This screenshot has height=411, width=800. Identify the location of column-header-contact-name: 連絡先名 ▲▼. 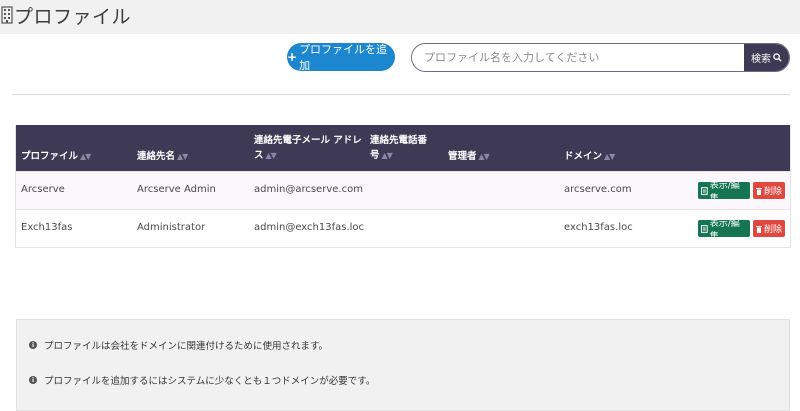
(162, 156).